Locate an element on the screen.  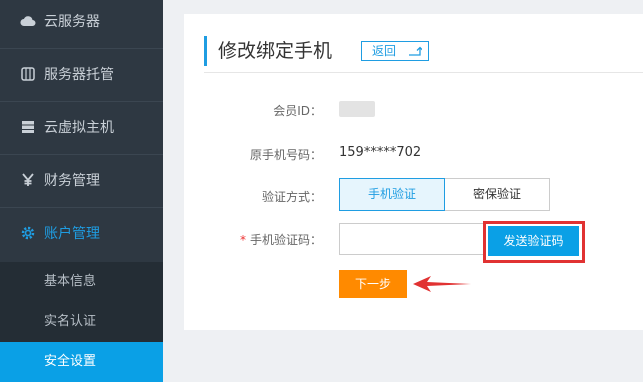
member-id-label: 会员ID： is located at coordinates (297, 111).